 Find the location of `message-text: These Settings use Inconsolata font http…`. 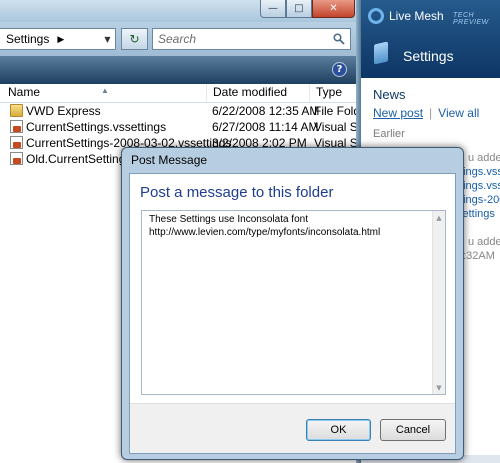

message-text: These Settings use Inconsolata font http… is located at coordinates (289, 226).